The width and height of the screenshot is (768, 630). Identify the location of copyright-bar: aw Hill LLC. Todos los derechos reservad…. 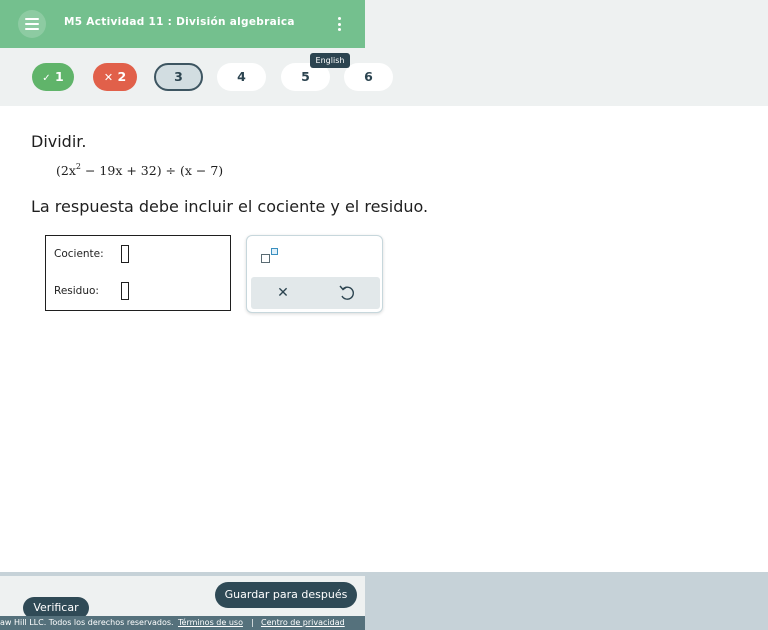
(182, 623).